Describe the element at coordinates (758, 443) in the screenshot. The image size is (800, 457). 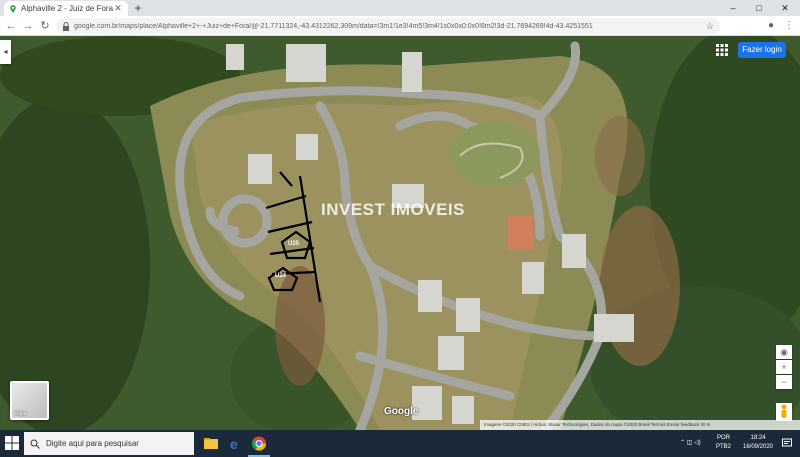
I see `taskbar-clock: 18:24 16/09/2020` at that location.